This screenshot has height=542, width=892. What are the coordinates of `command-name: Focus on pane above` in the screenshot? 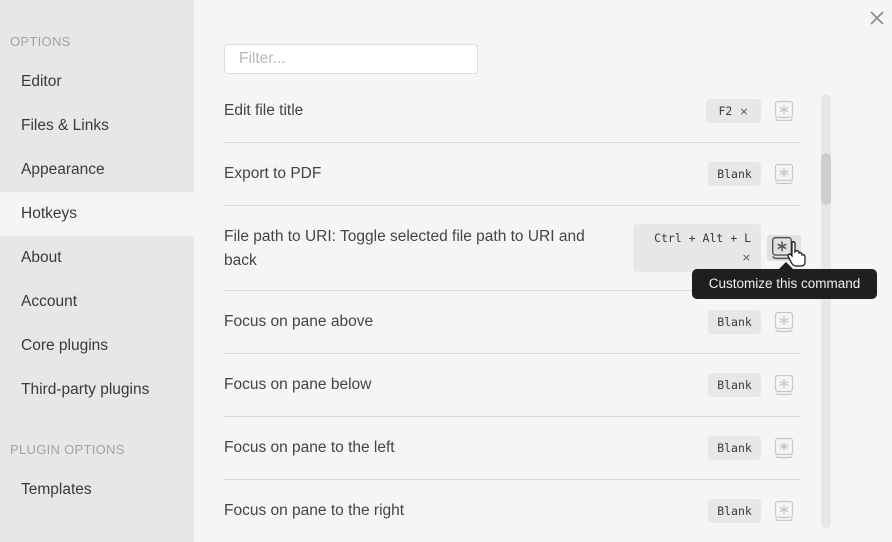 It's located at (299, 321).